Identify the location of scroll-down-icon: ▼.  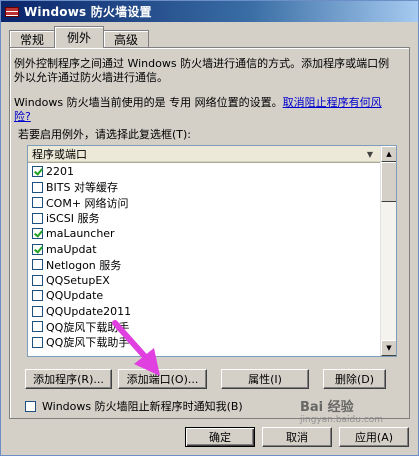
(388, 348).